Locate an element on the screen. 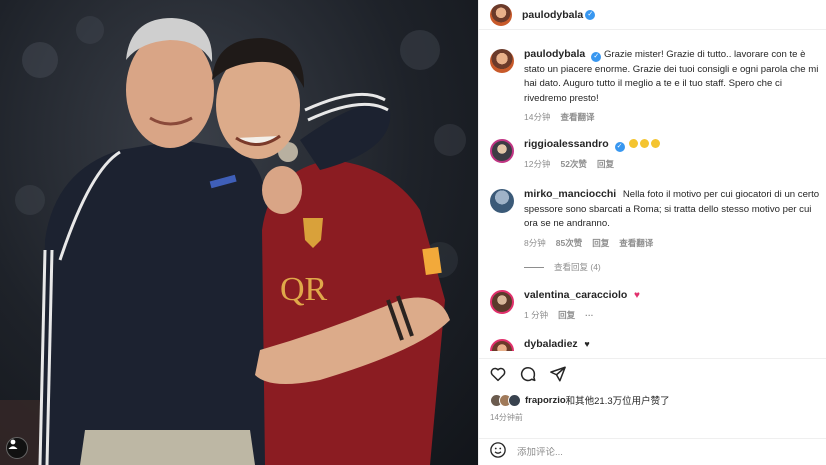  comment-composer is located at coordinates (652, 451).